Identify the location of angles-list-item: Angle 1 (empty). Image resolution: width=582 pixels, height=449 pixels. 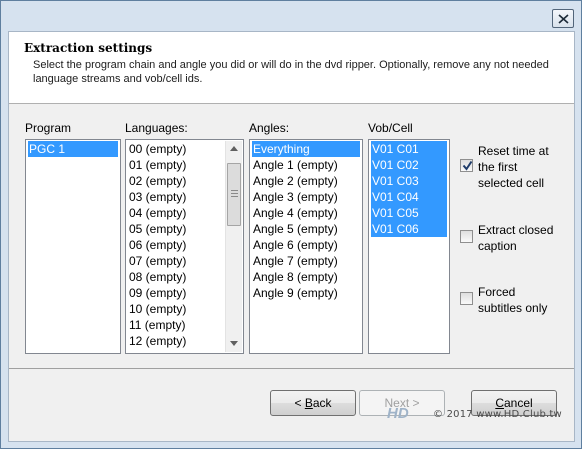
(306, 165).